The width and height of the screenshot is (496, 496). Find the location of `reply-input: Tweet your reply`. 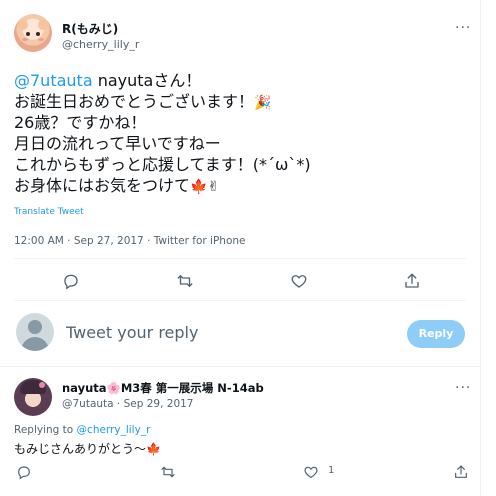

reply-input: Tweet your reply is located at coordinates (132, 332).